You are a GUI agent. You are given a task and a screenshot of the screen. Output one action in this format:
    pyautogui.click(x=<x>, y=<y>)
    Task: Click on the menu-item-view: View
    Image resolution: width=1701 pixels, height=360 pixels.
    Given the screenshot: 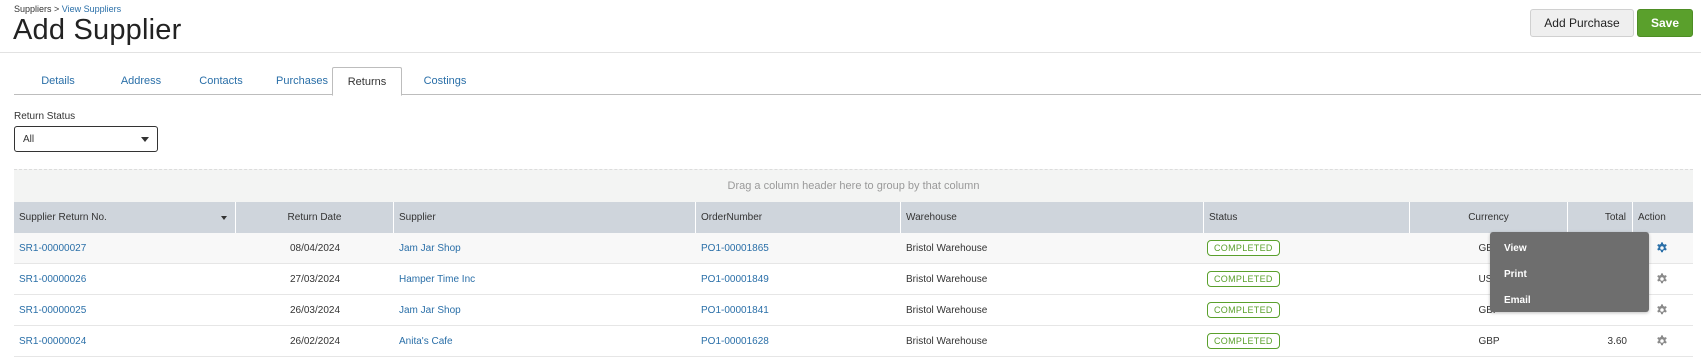 What is the action you would take?
    pyautogui.click(x=1515, y=248)
    